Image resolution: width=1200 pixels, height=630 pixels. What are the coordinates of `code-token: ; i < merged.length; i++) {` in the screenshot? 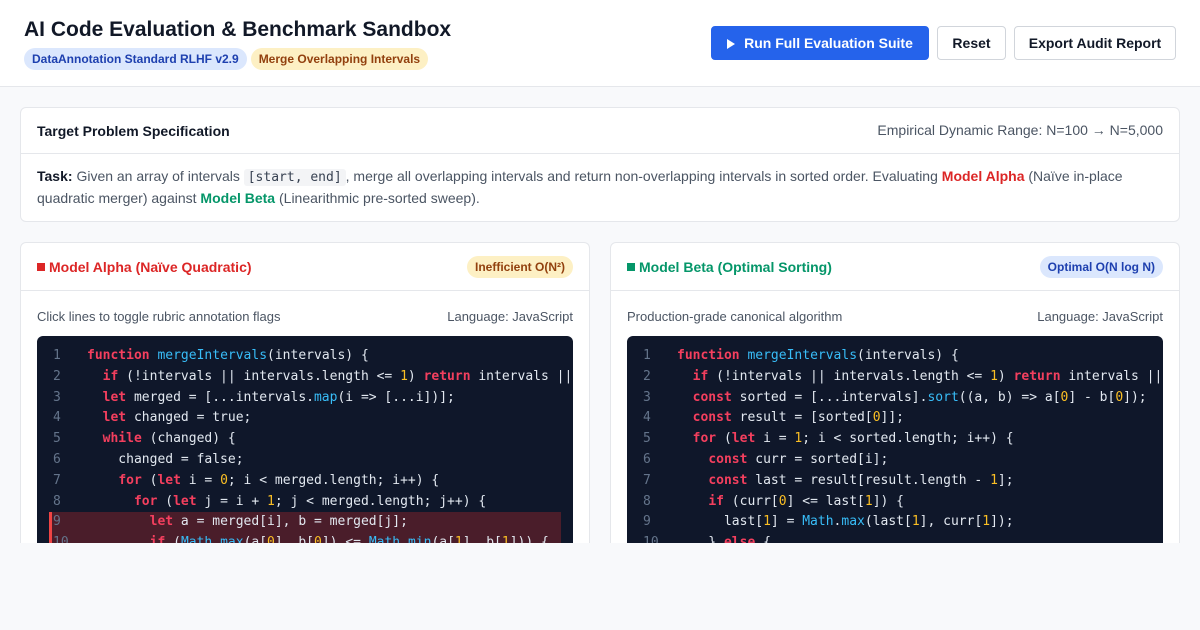 It's located at (333, 480).